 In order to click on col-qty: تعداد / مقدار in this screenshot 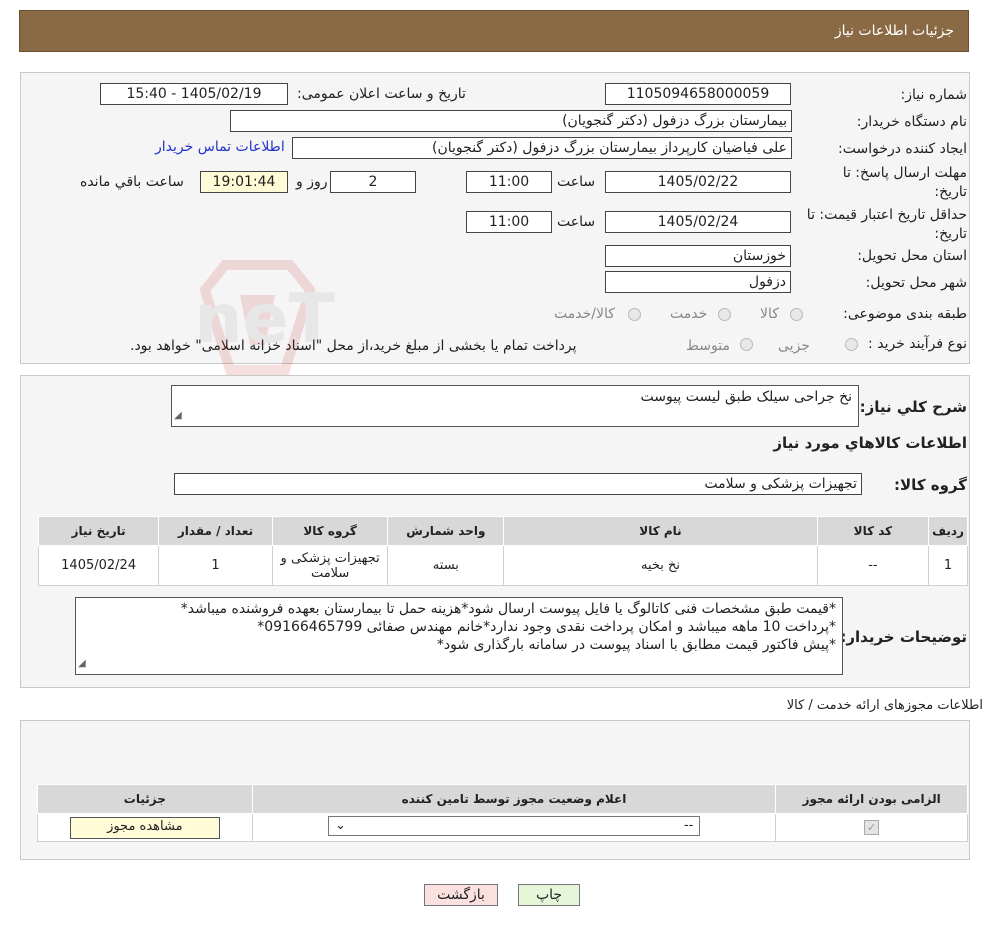, I will do `click(215, 531)`.